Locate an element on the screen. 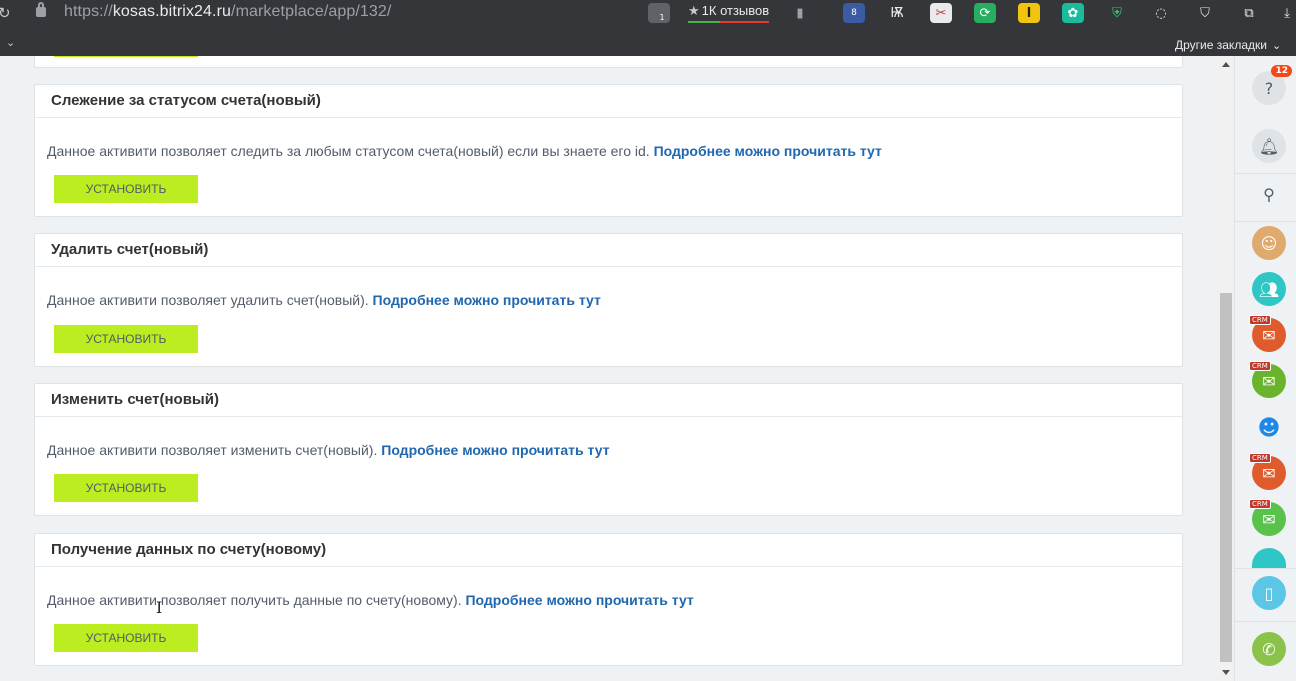  bookmark-icon: ▮ is located at coordinates (800, 13).